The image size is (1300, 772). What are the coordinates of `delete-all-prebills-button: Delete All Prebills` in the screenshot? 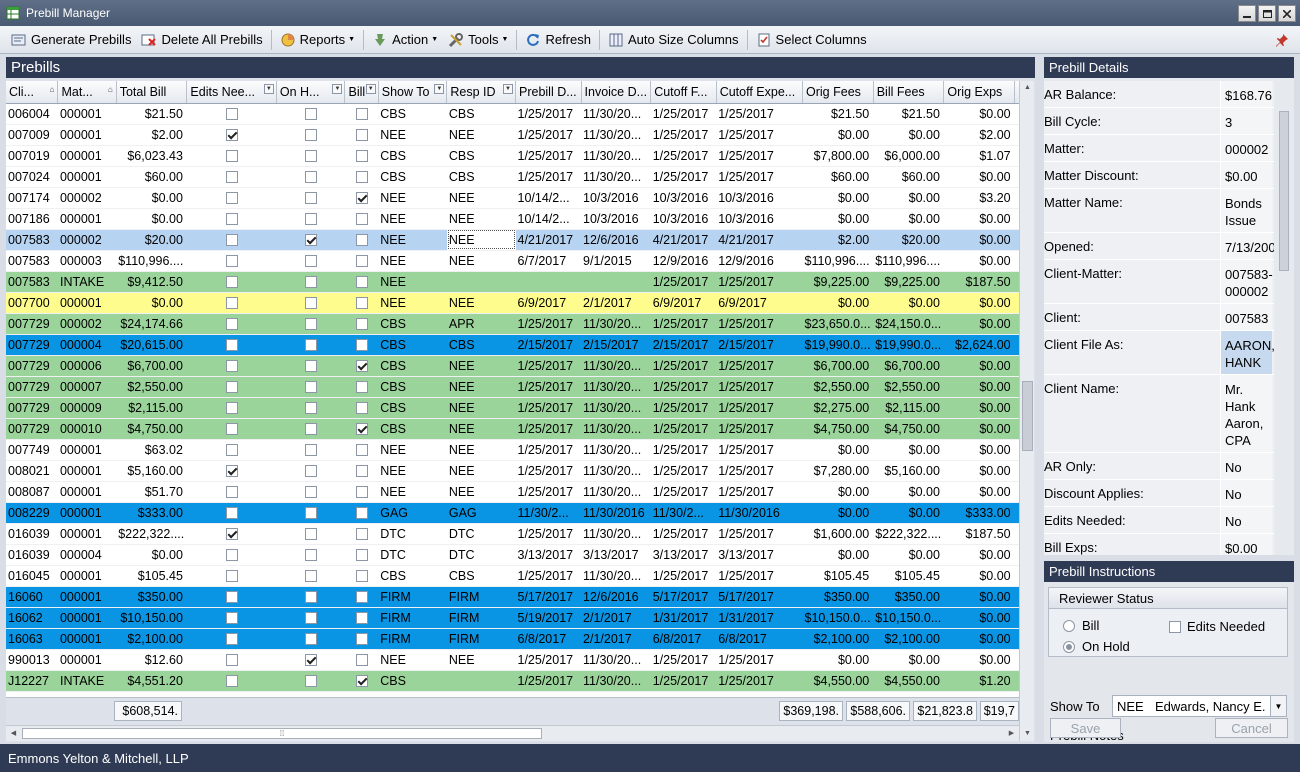 It's located at (201, 40).